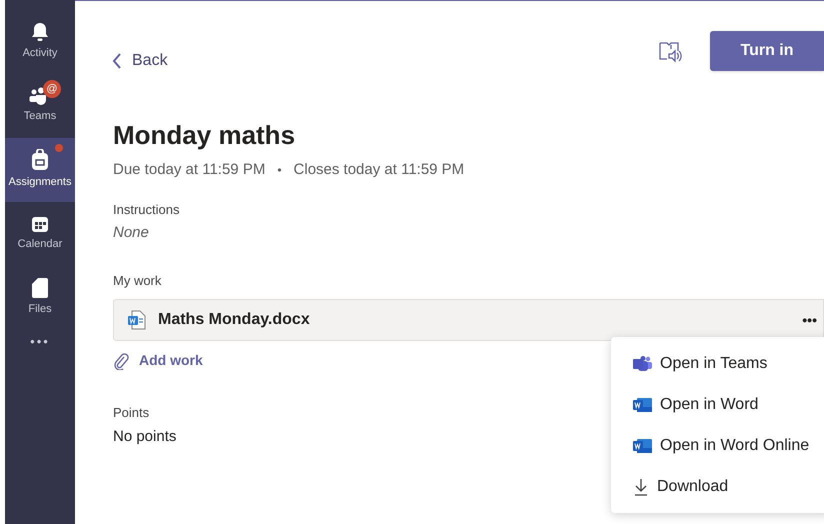 The width and height of the screenshot is (824, 524). What do you see at coordinates (40, 160) in the screenshot?
I see `backpack-icon` at bounding box center [40, 160].